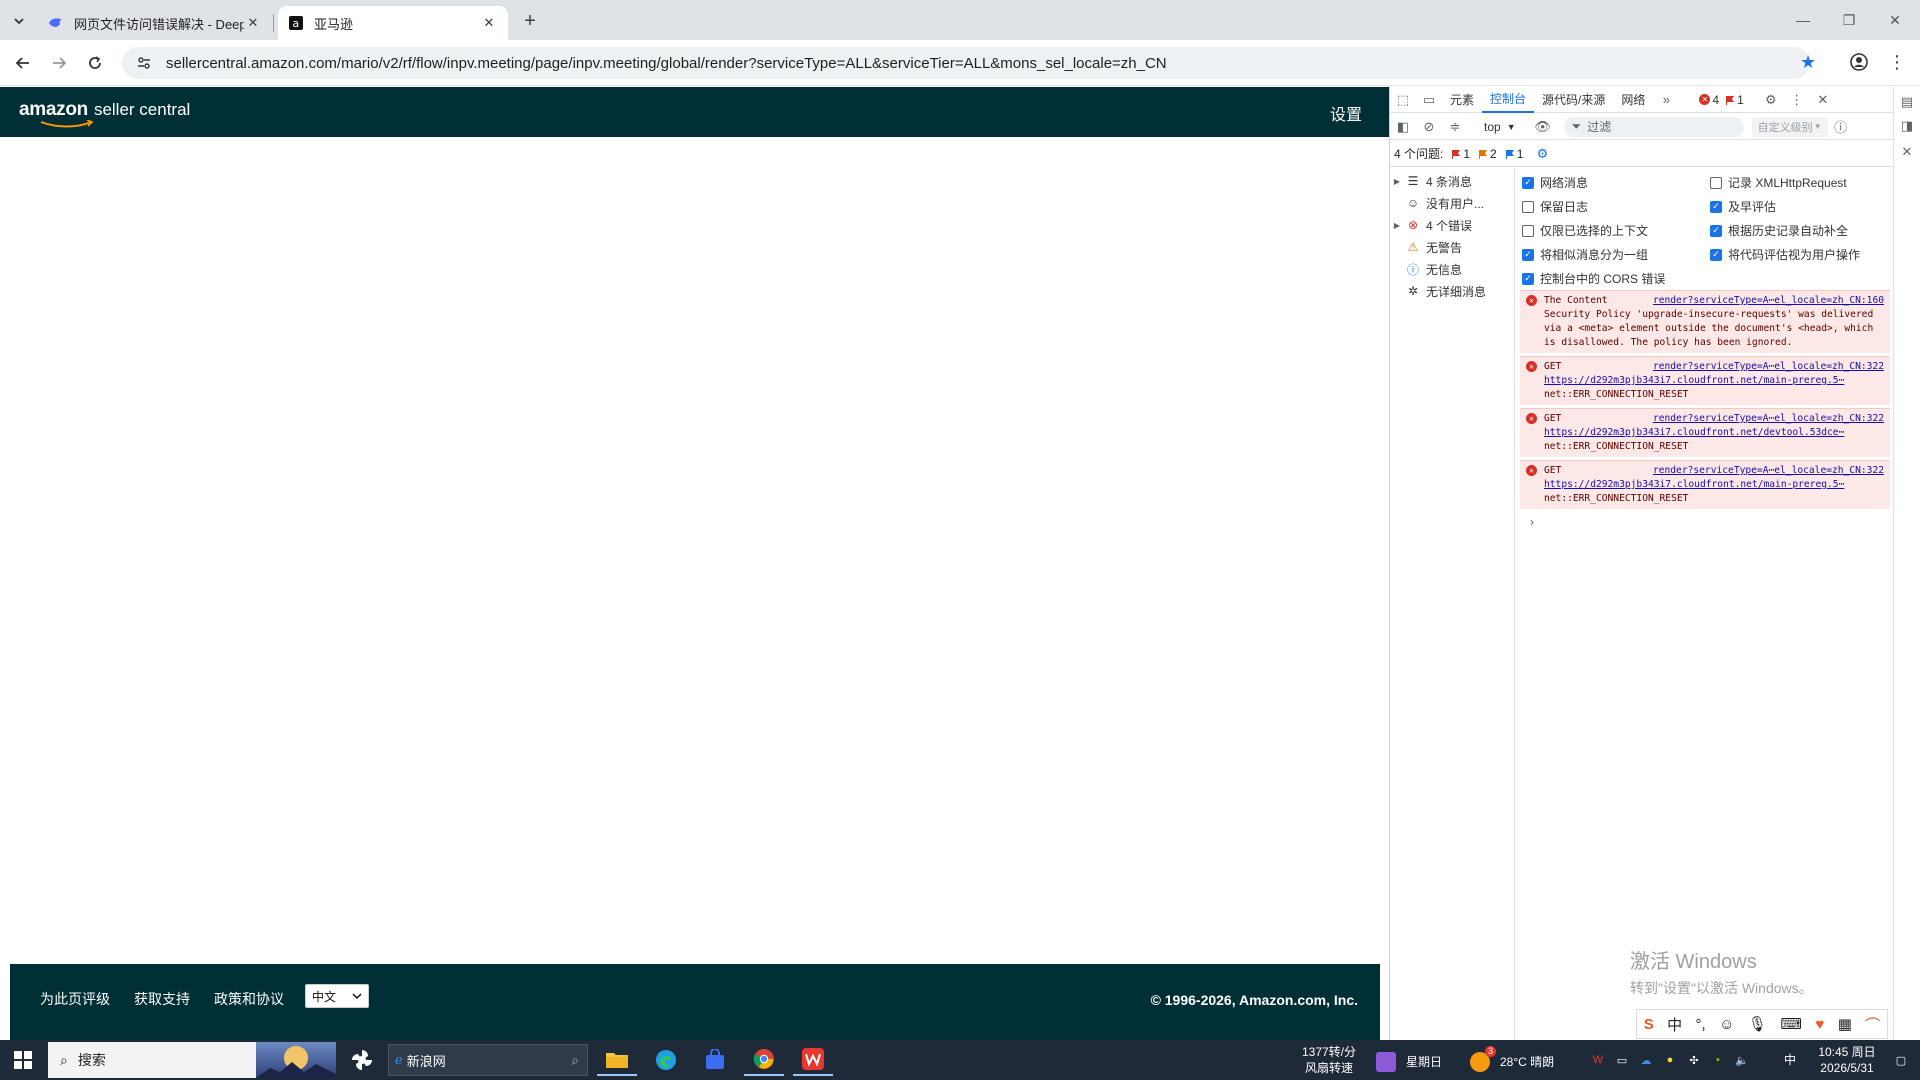  I want to click on wps-tray-icon: W, so click(1598, 1060).